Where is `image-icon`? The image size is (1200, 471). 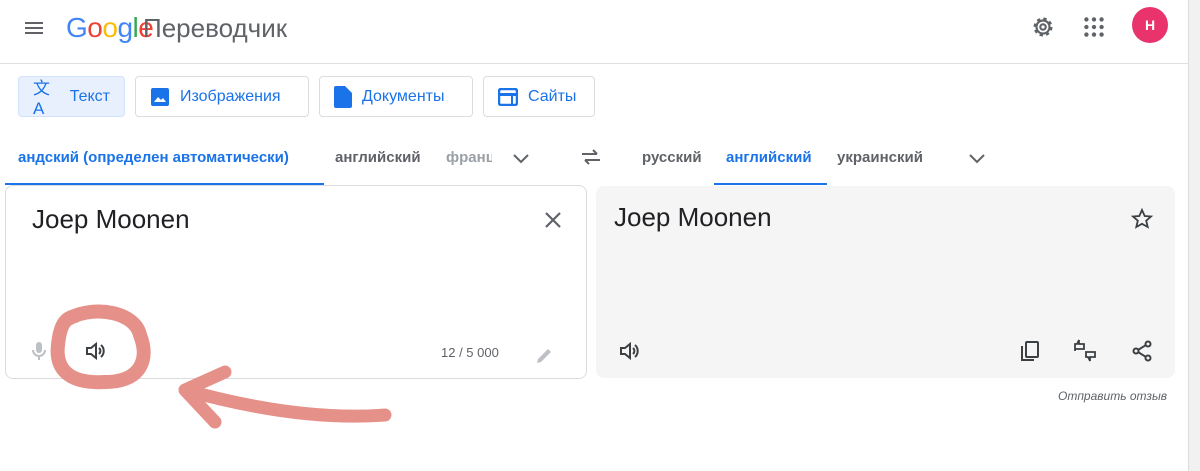 image-icon is located at coordinates (160, 96).